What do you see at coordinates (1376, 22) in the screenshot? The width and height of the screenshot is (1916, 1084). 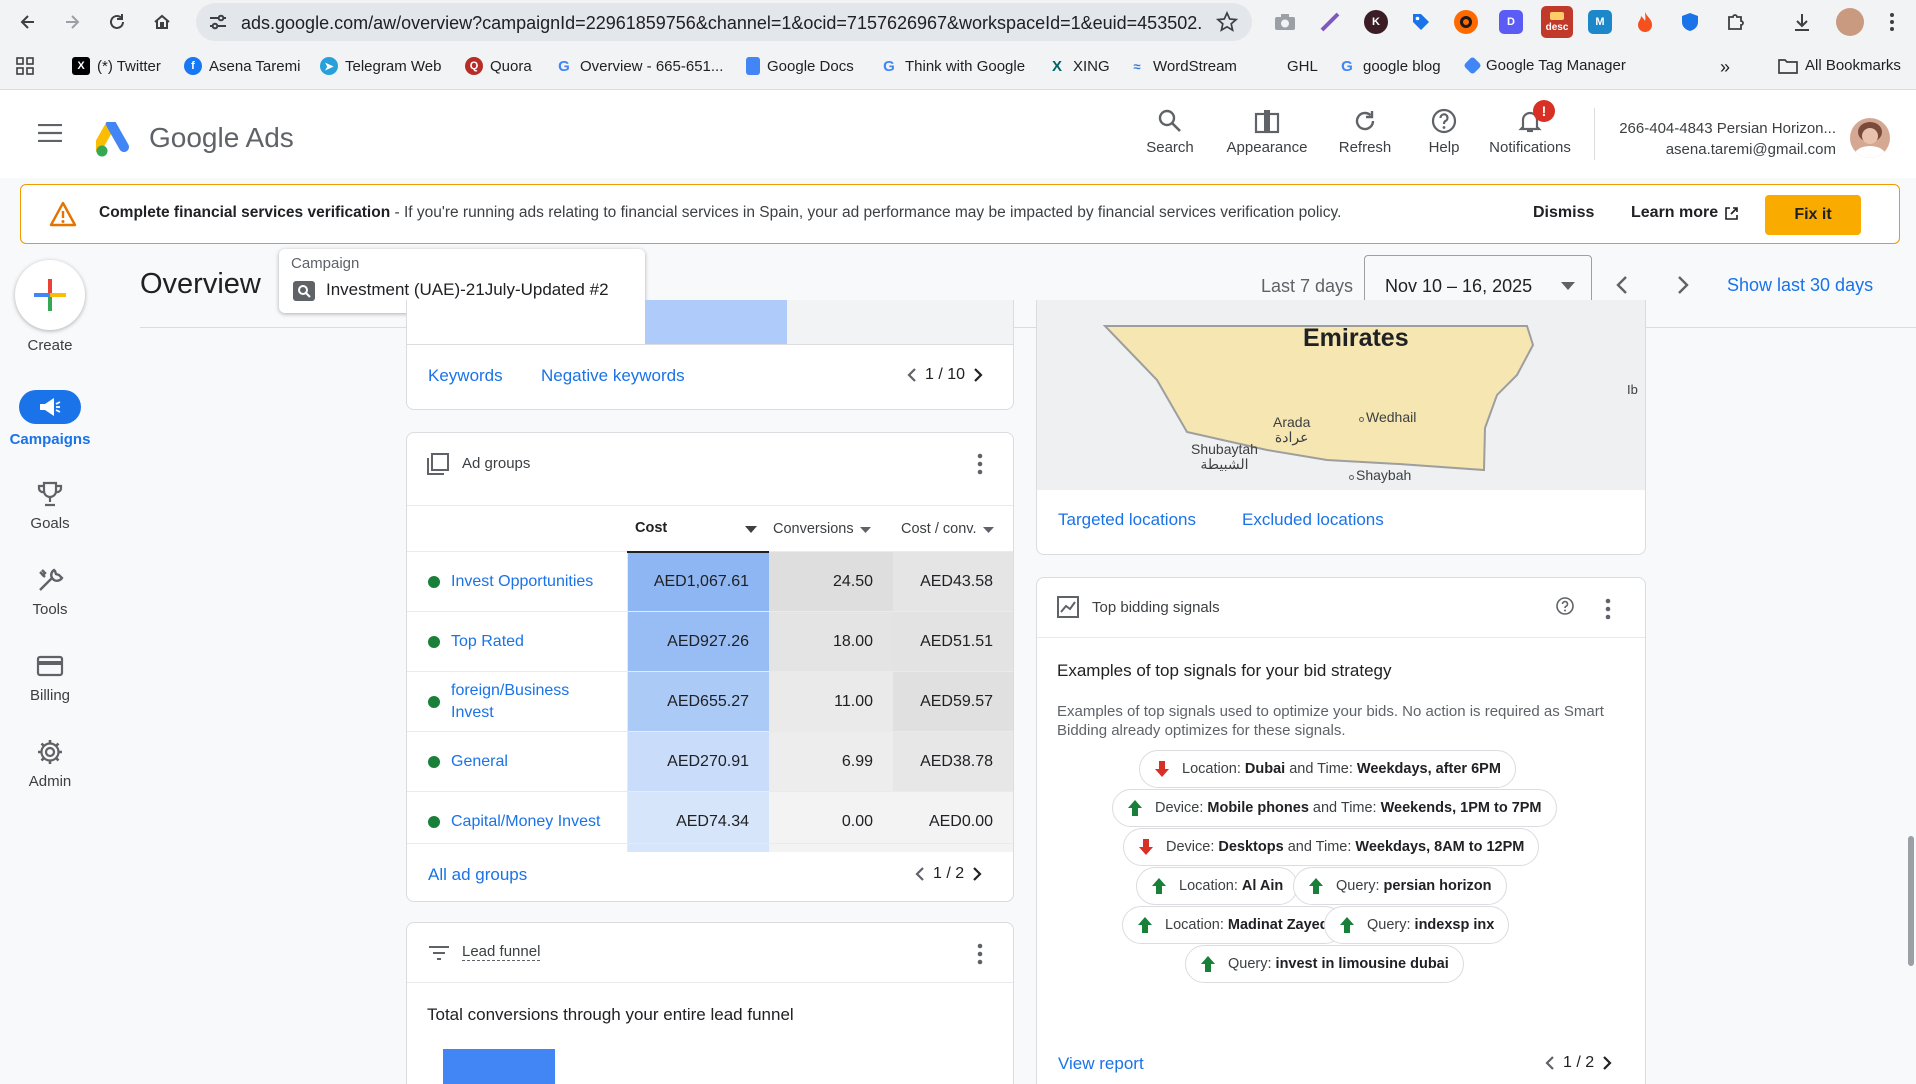 I see `k-extension-icon: K` at bounding box center [1376, 22].